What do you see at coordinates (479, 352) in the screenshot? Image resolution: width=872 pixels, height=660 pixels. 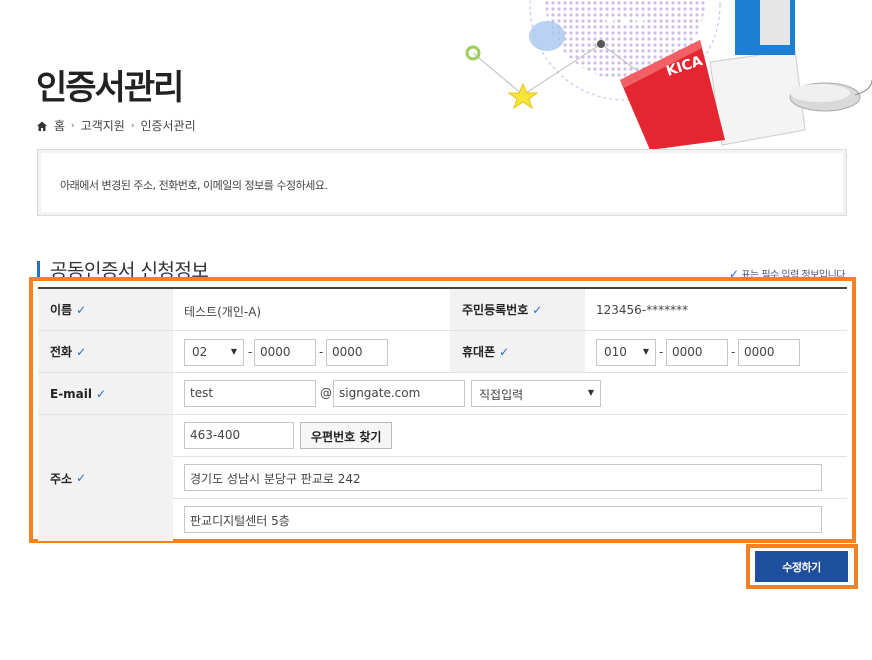 I see `mobile-label-text: 휴대폰` at bounding box center [479, 352].